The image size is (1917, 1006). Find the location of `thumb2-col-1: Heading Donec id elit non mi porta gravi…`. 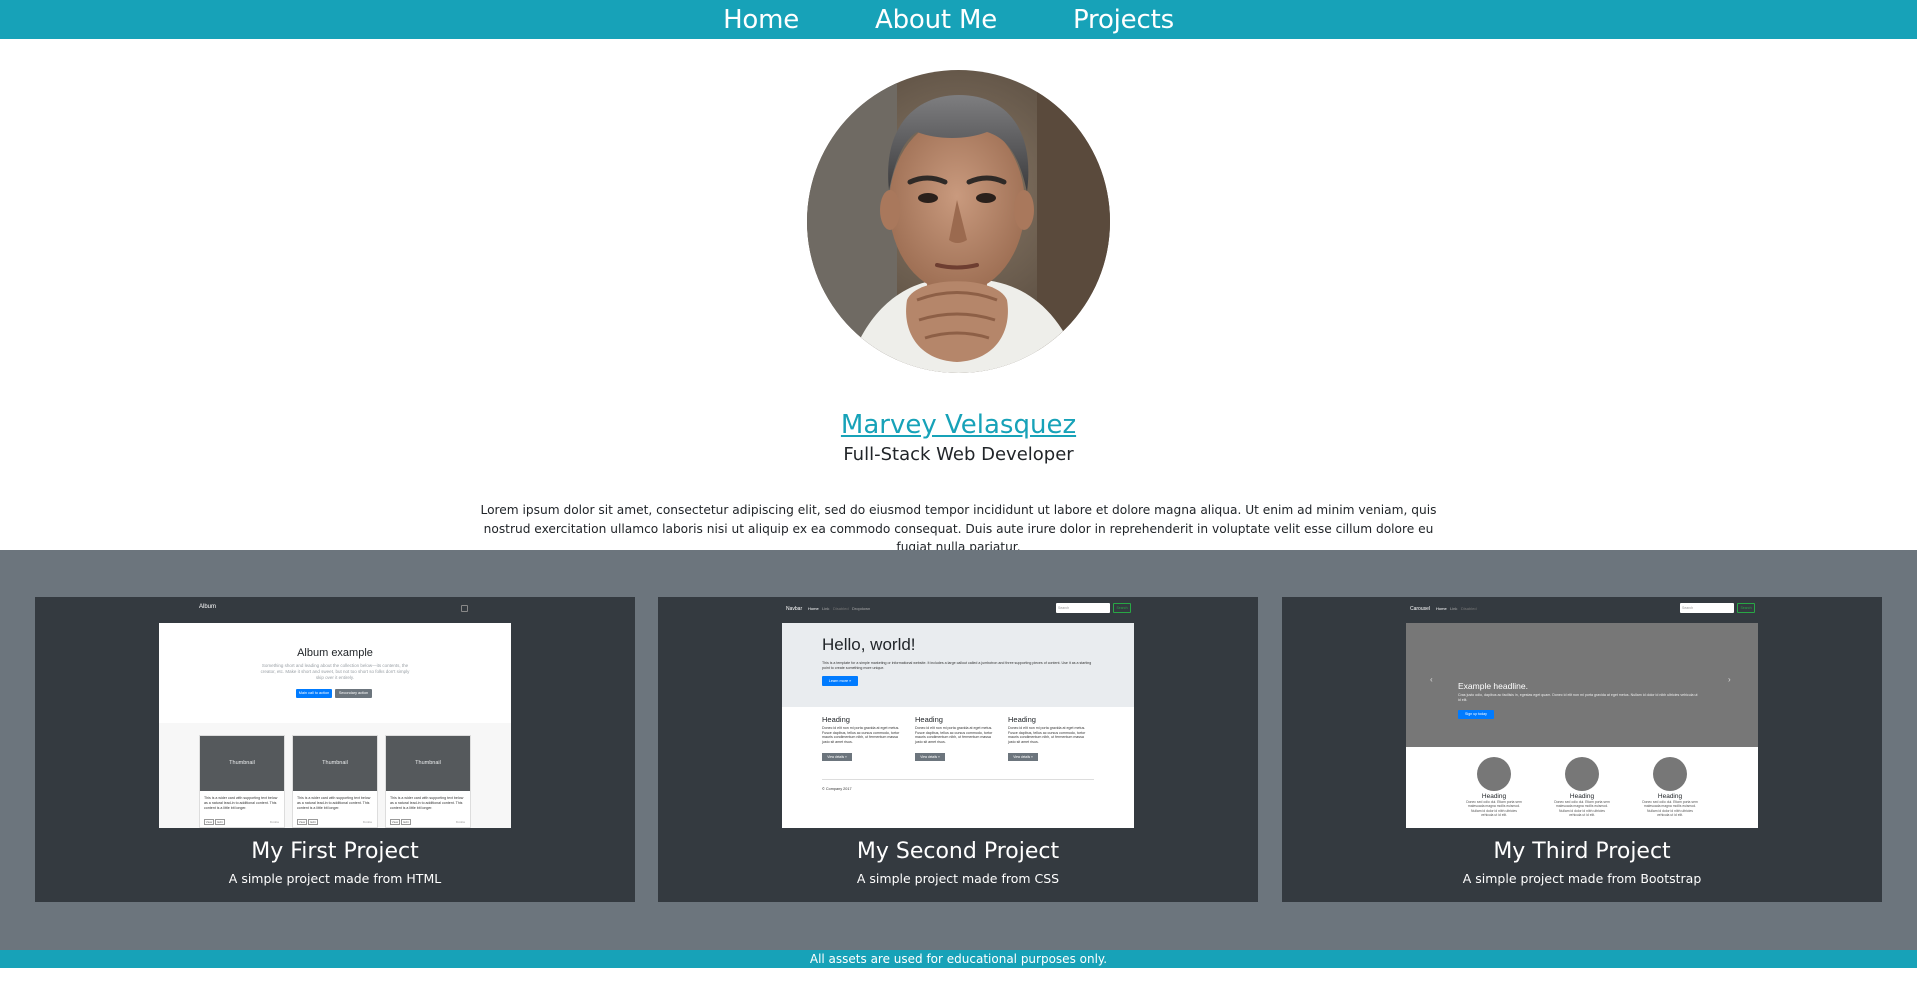

thumb2-col-1: Heading Donec id elit non mi porta gravi… is located at coordinates (863, 739).